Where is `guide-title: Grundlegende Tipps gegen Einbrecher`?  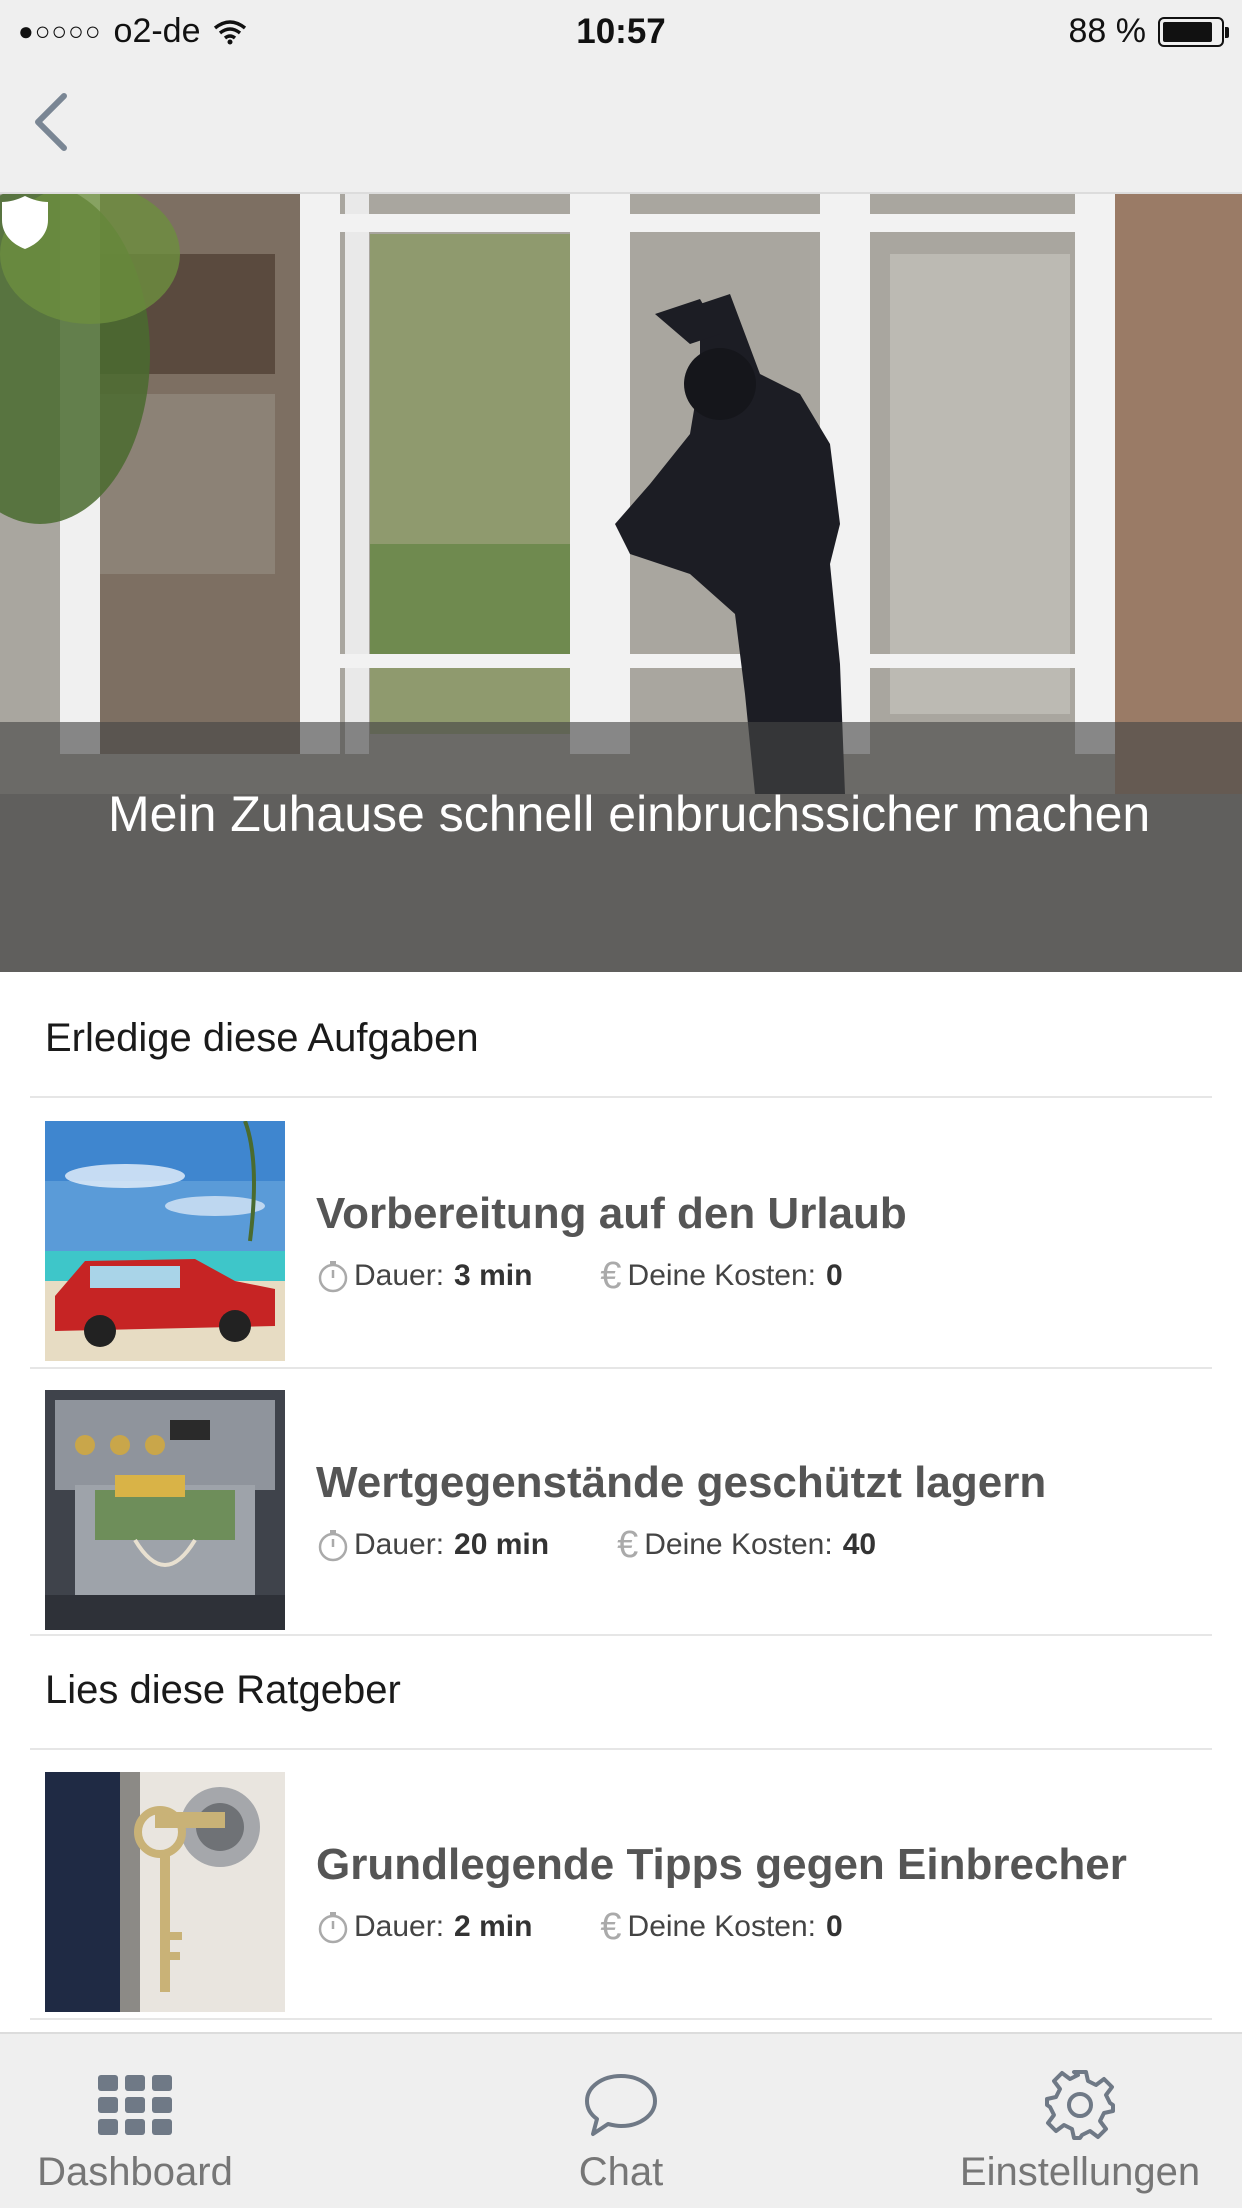
guide-title: Grundlegende Tipps gegen Einbrecher is located at coordinates (721, 1864).